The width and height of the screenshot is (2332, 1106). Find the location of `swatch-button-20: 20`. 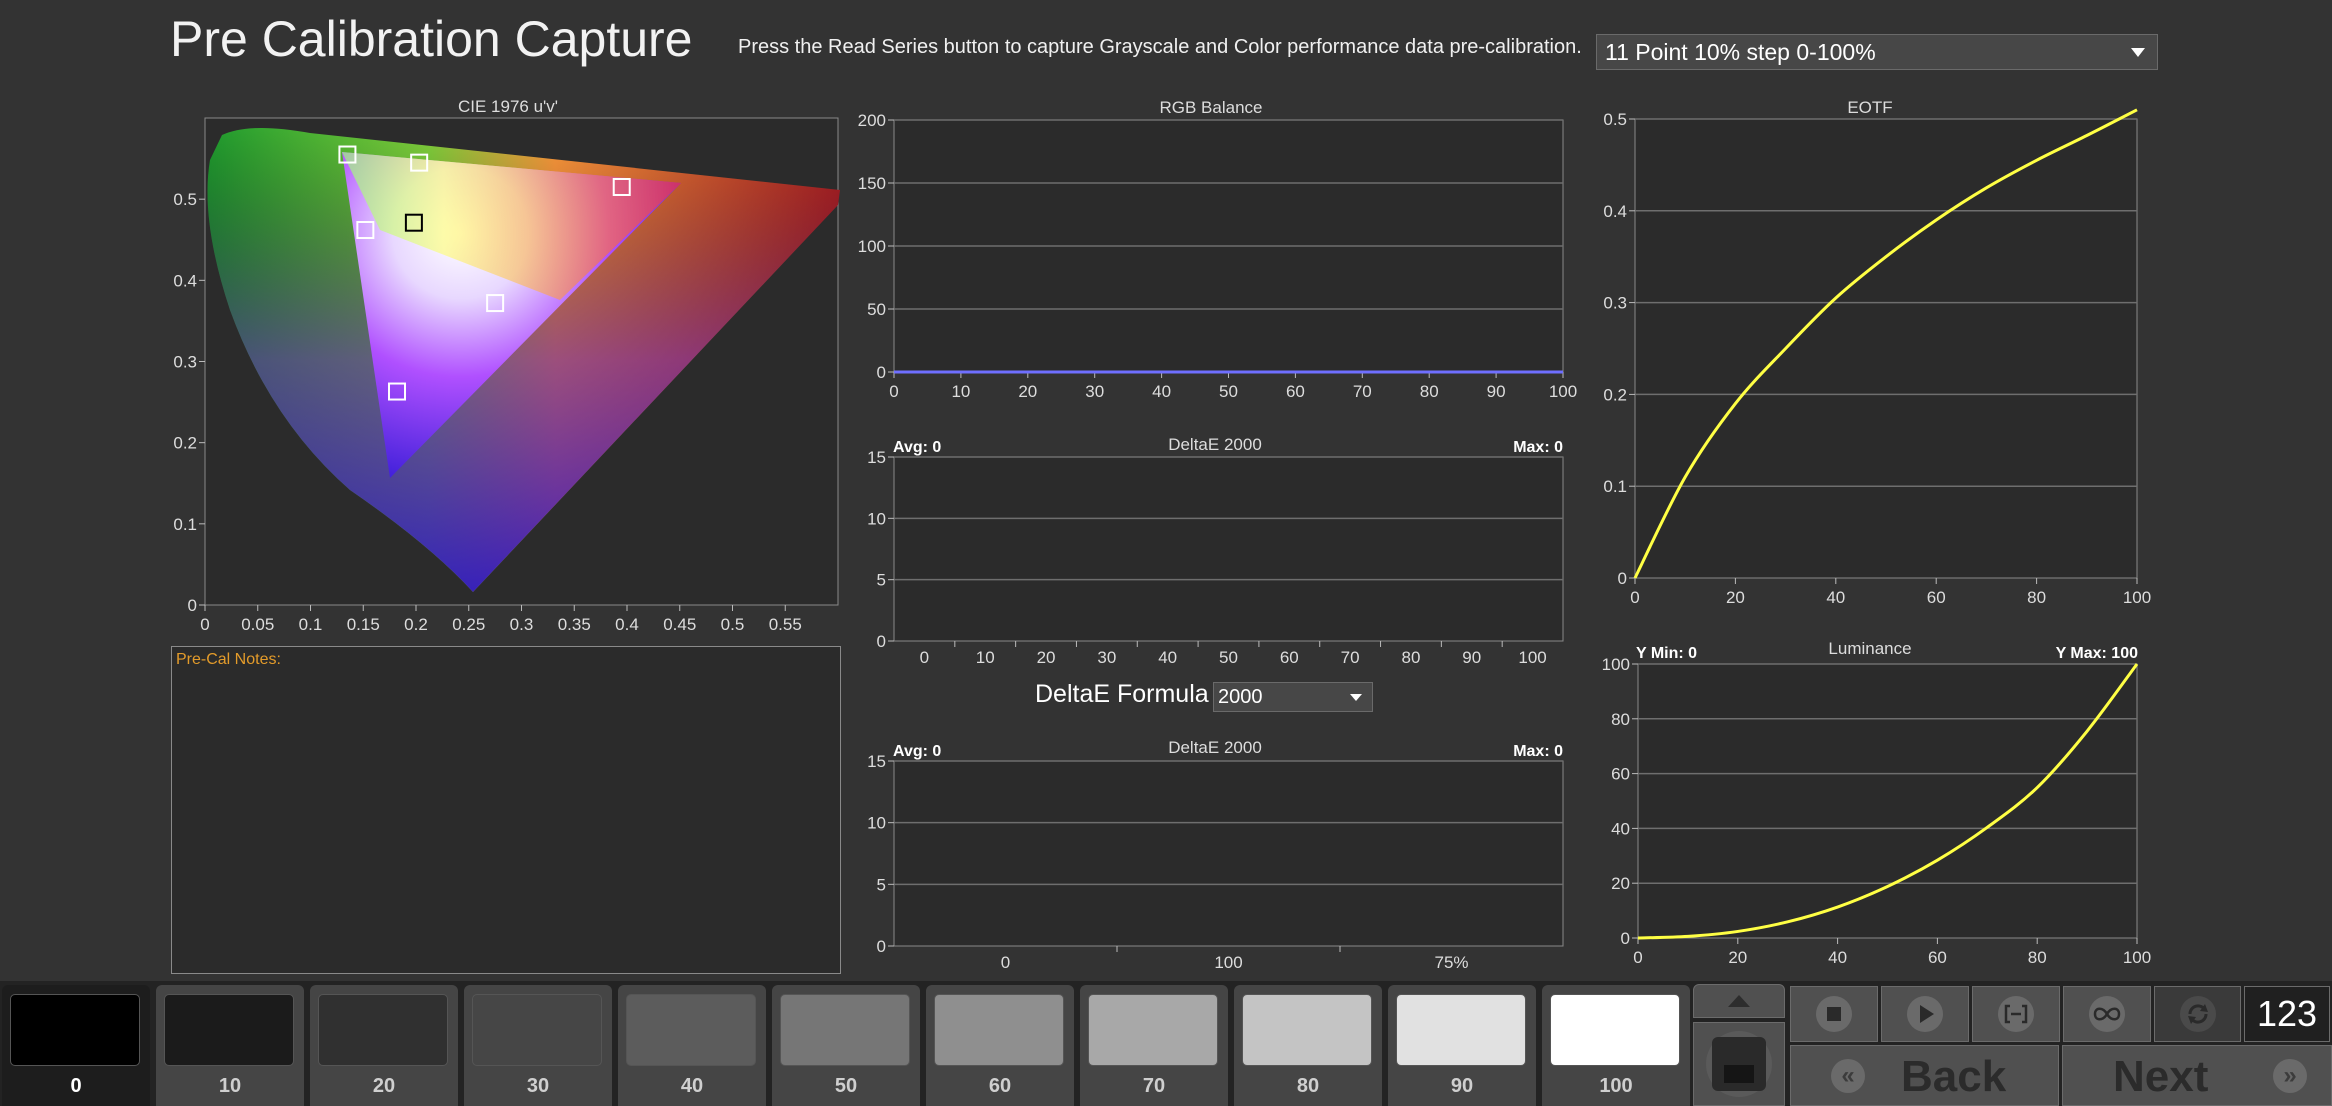

swatch-button-20: 20 is located at coordinates (384, 1045).